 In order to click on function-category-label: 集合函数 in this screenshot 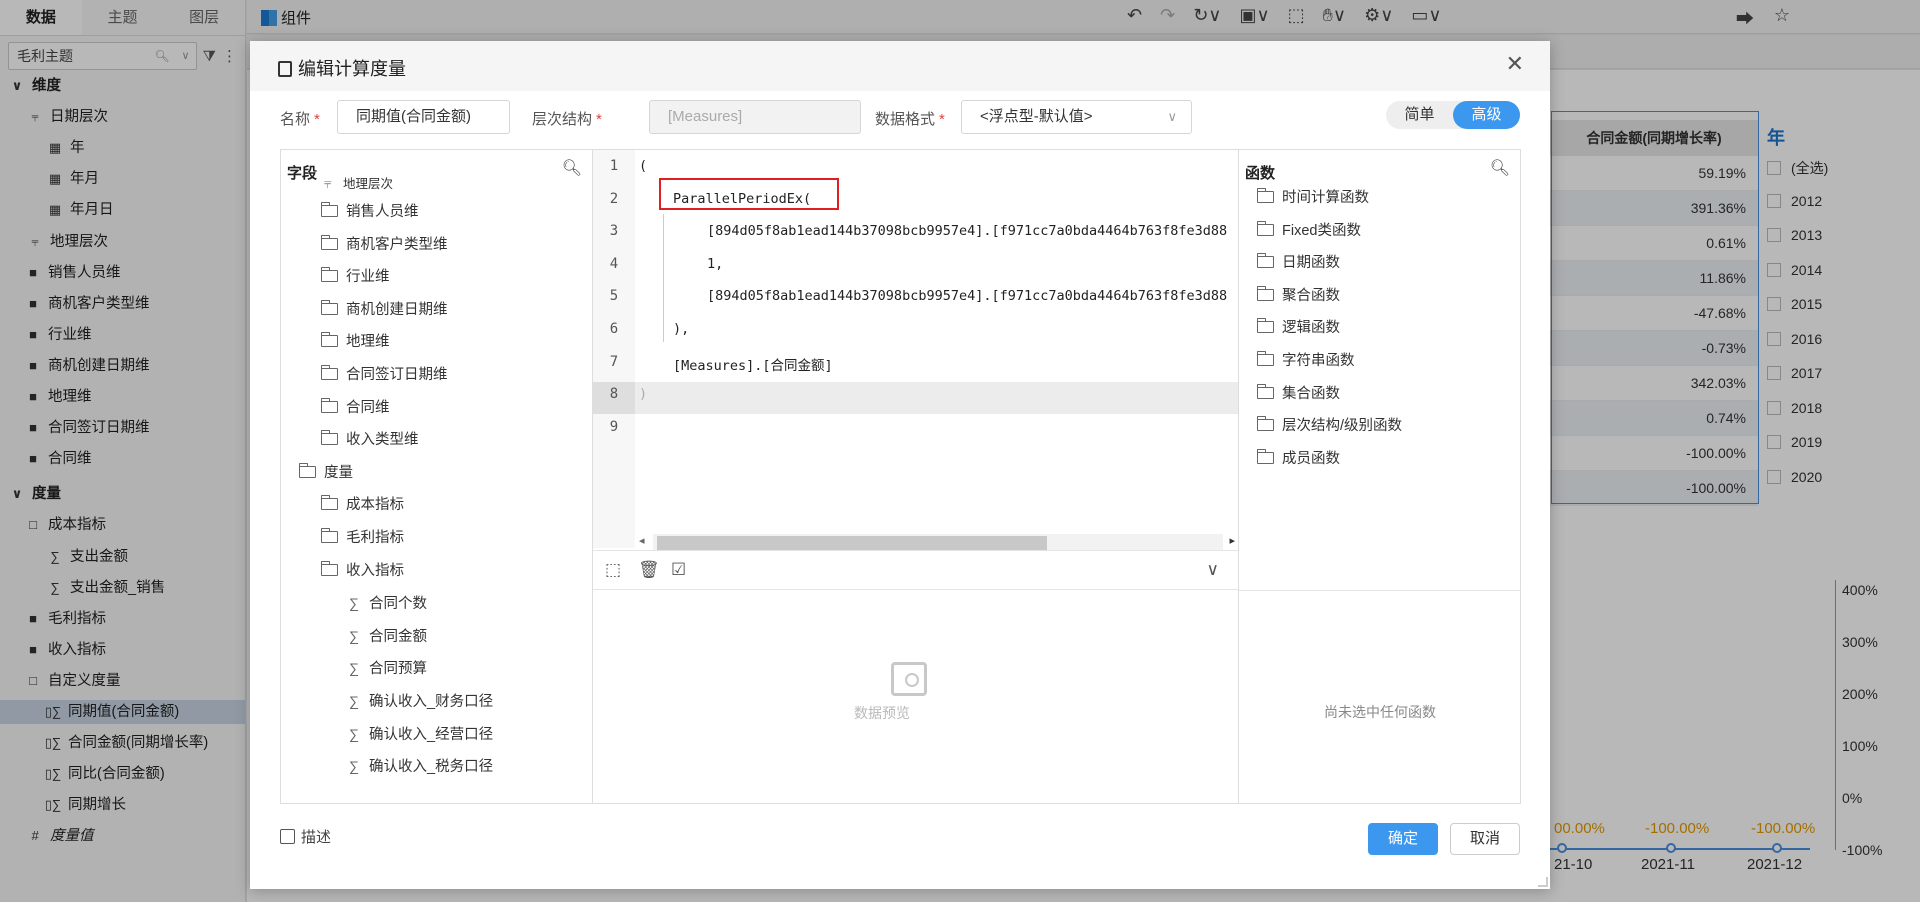, I will do `click(1311, 393)`.